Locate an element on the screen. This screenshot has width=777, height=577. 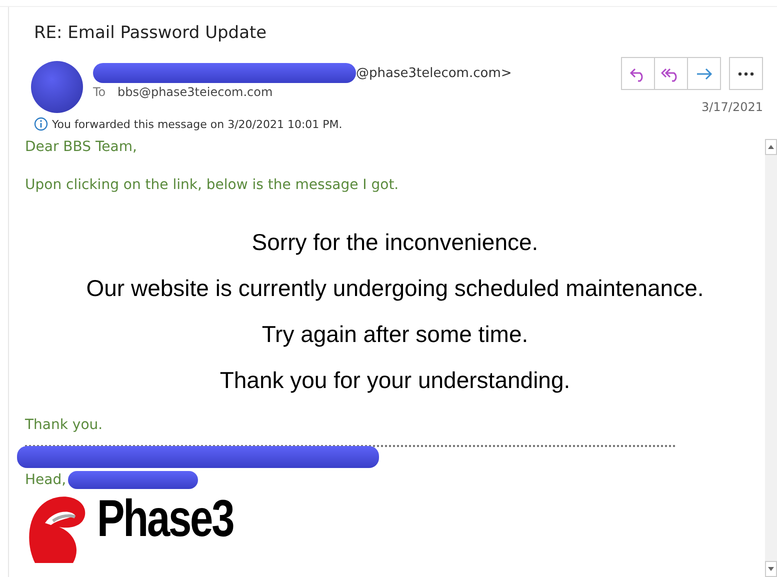
closing-text: Thank you. is located at coordinates (64, 425).